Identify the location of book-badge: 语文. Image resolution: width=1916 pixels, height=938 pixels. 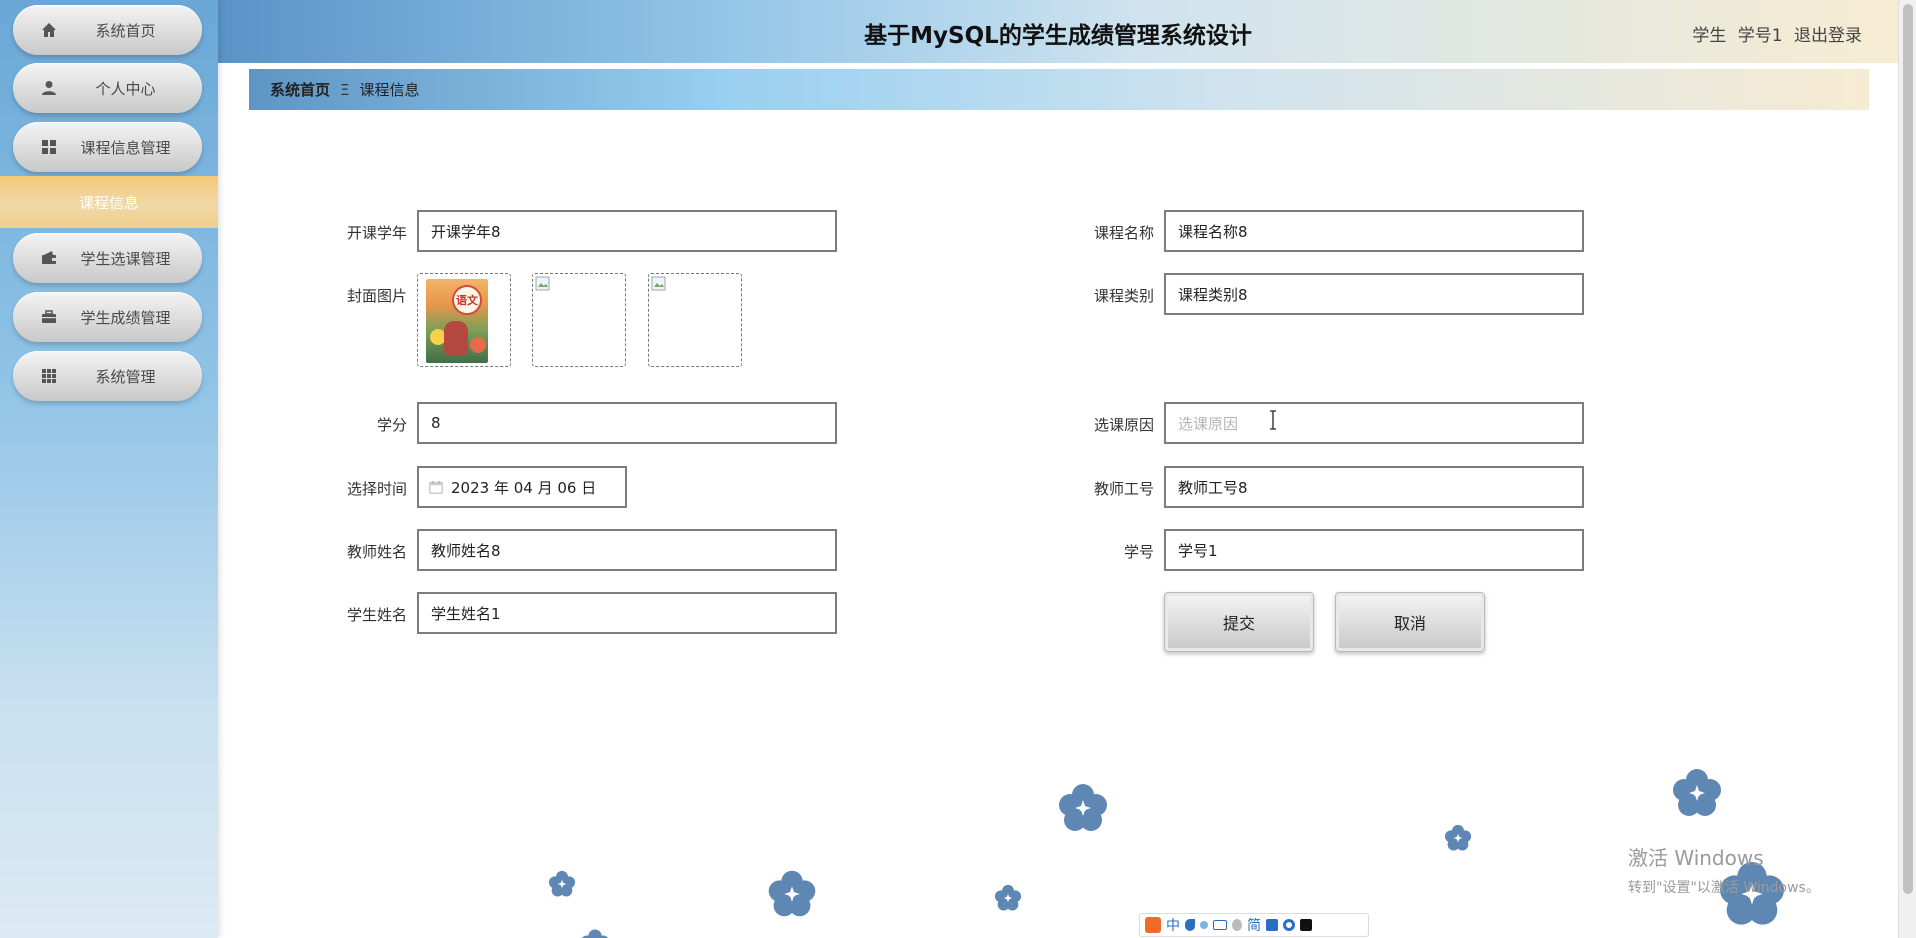
(467, 300).